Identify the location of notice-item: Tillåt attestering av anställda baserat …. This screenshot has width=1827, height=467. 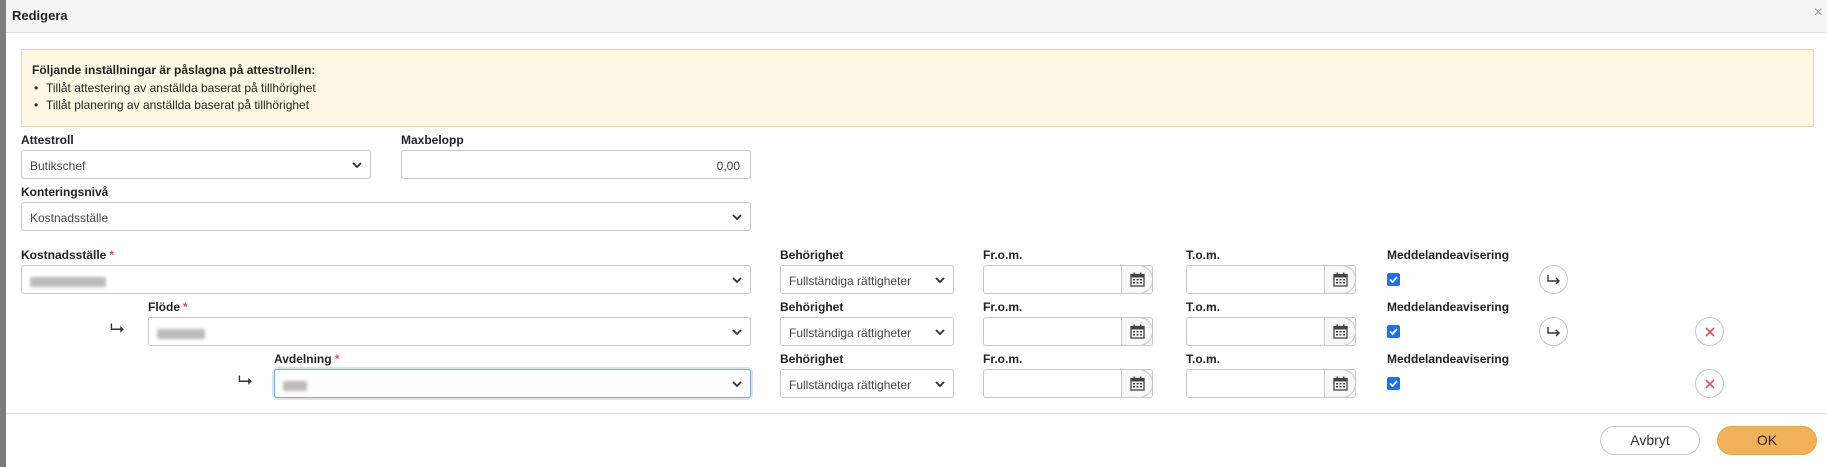
(174, 88).